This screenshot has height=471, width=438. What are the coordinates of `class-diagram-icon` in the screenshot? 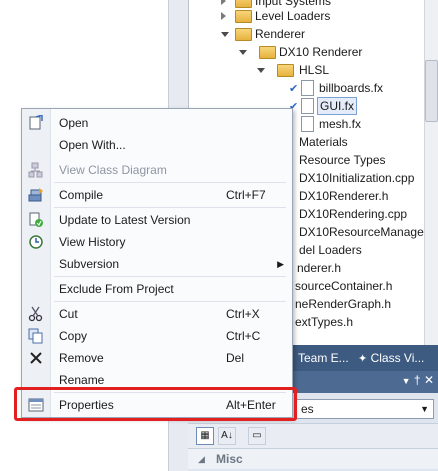 It's located at (36, 170).